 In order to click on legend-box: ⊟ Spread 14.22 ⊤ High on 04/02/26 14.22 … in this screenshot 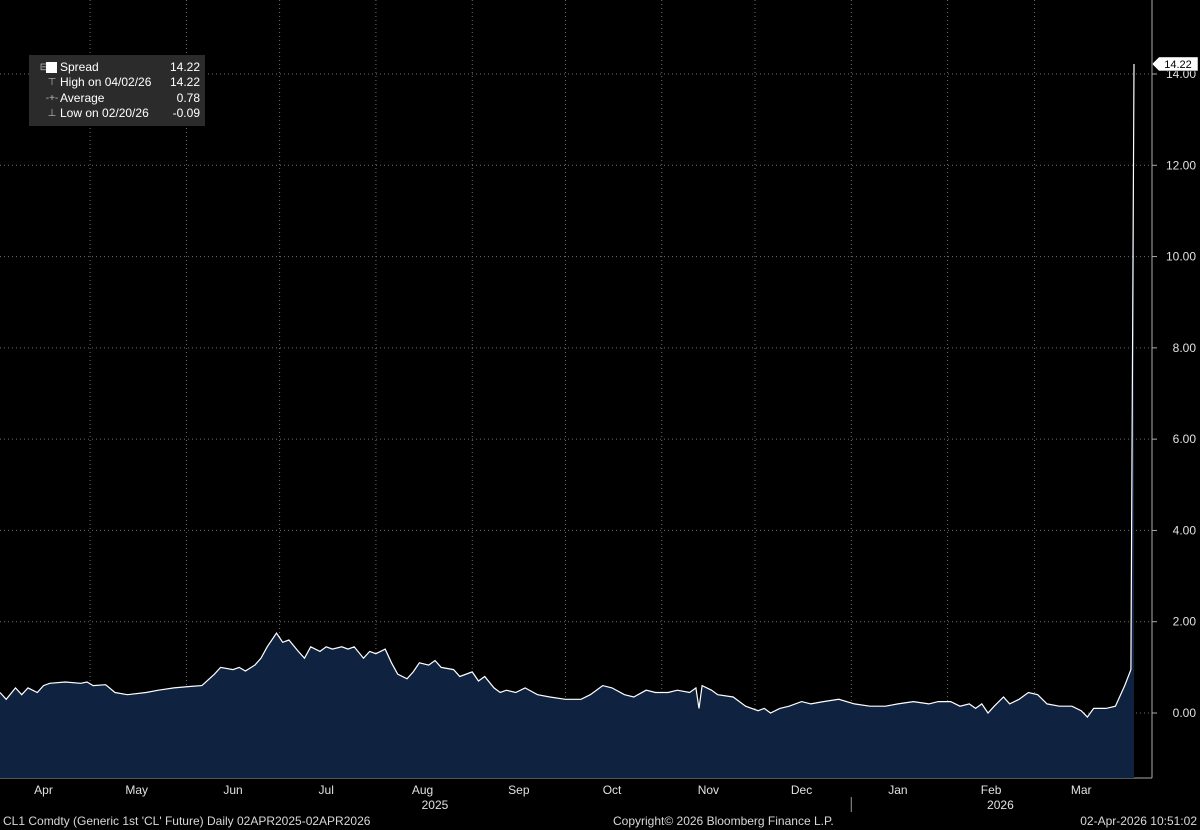, I will do `click(117, 90)`.